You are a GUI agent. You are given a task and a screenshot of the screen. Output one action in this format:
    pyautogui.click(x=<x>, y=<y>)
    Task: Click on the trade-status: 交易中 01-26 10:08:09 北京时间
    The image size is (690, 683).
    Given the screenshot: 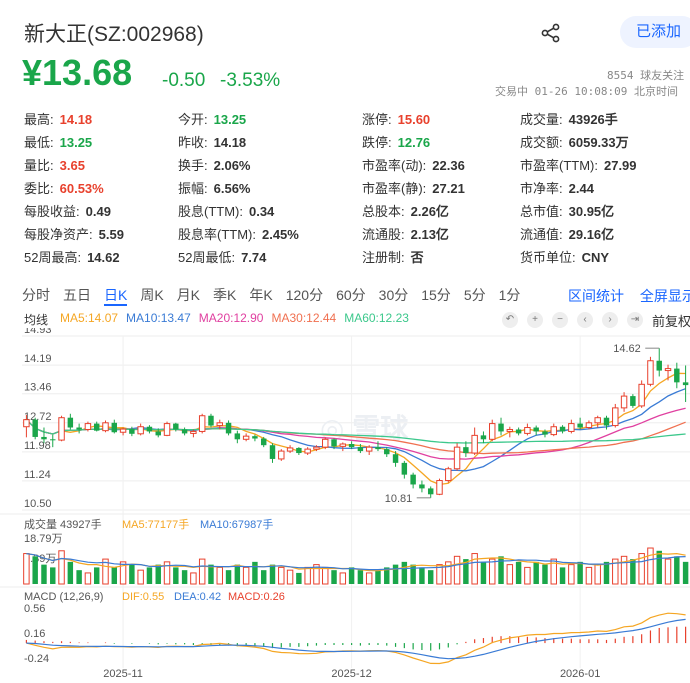 What is the action you would take?
    pyautogui.click(x=586, y=91)
    